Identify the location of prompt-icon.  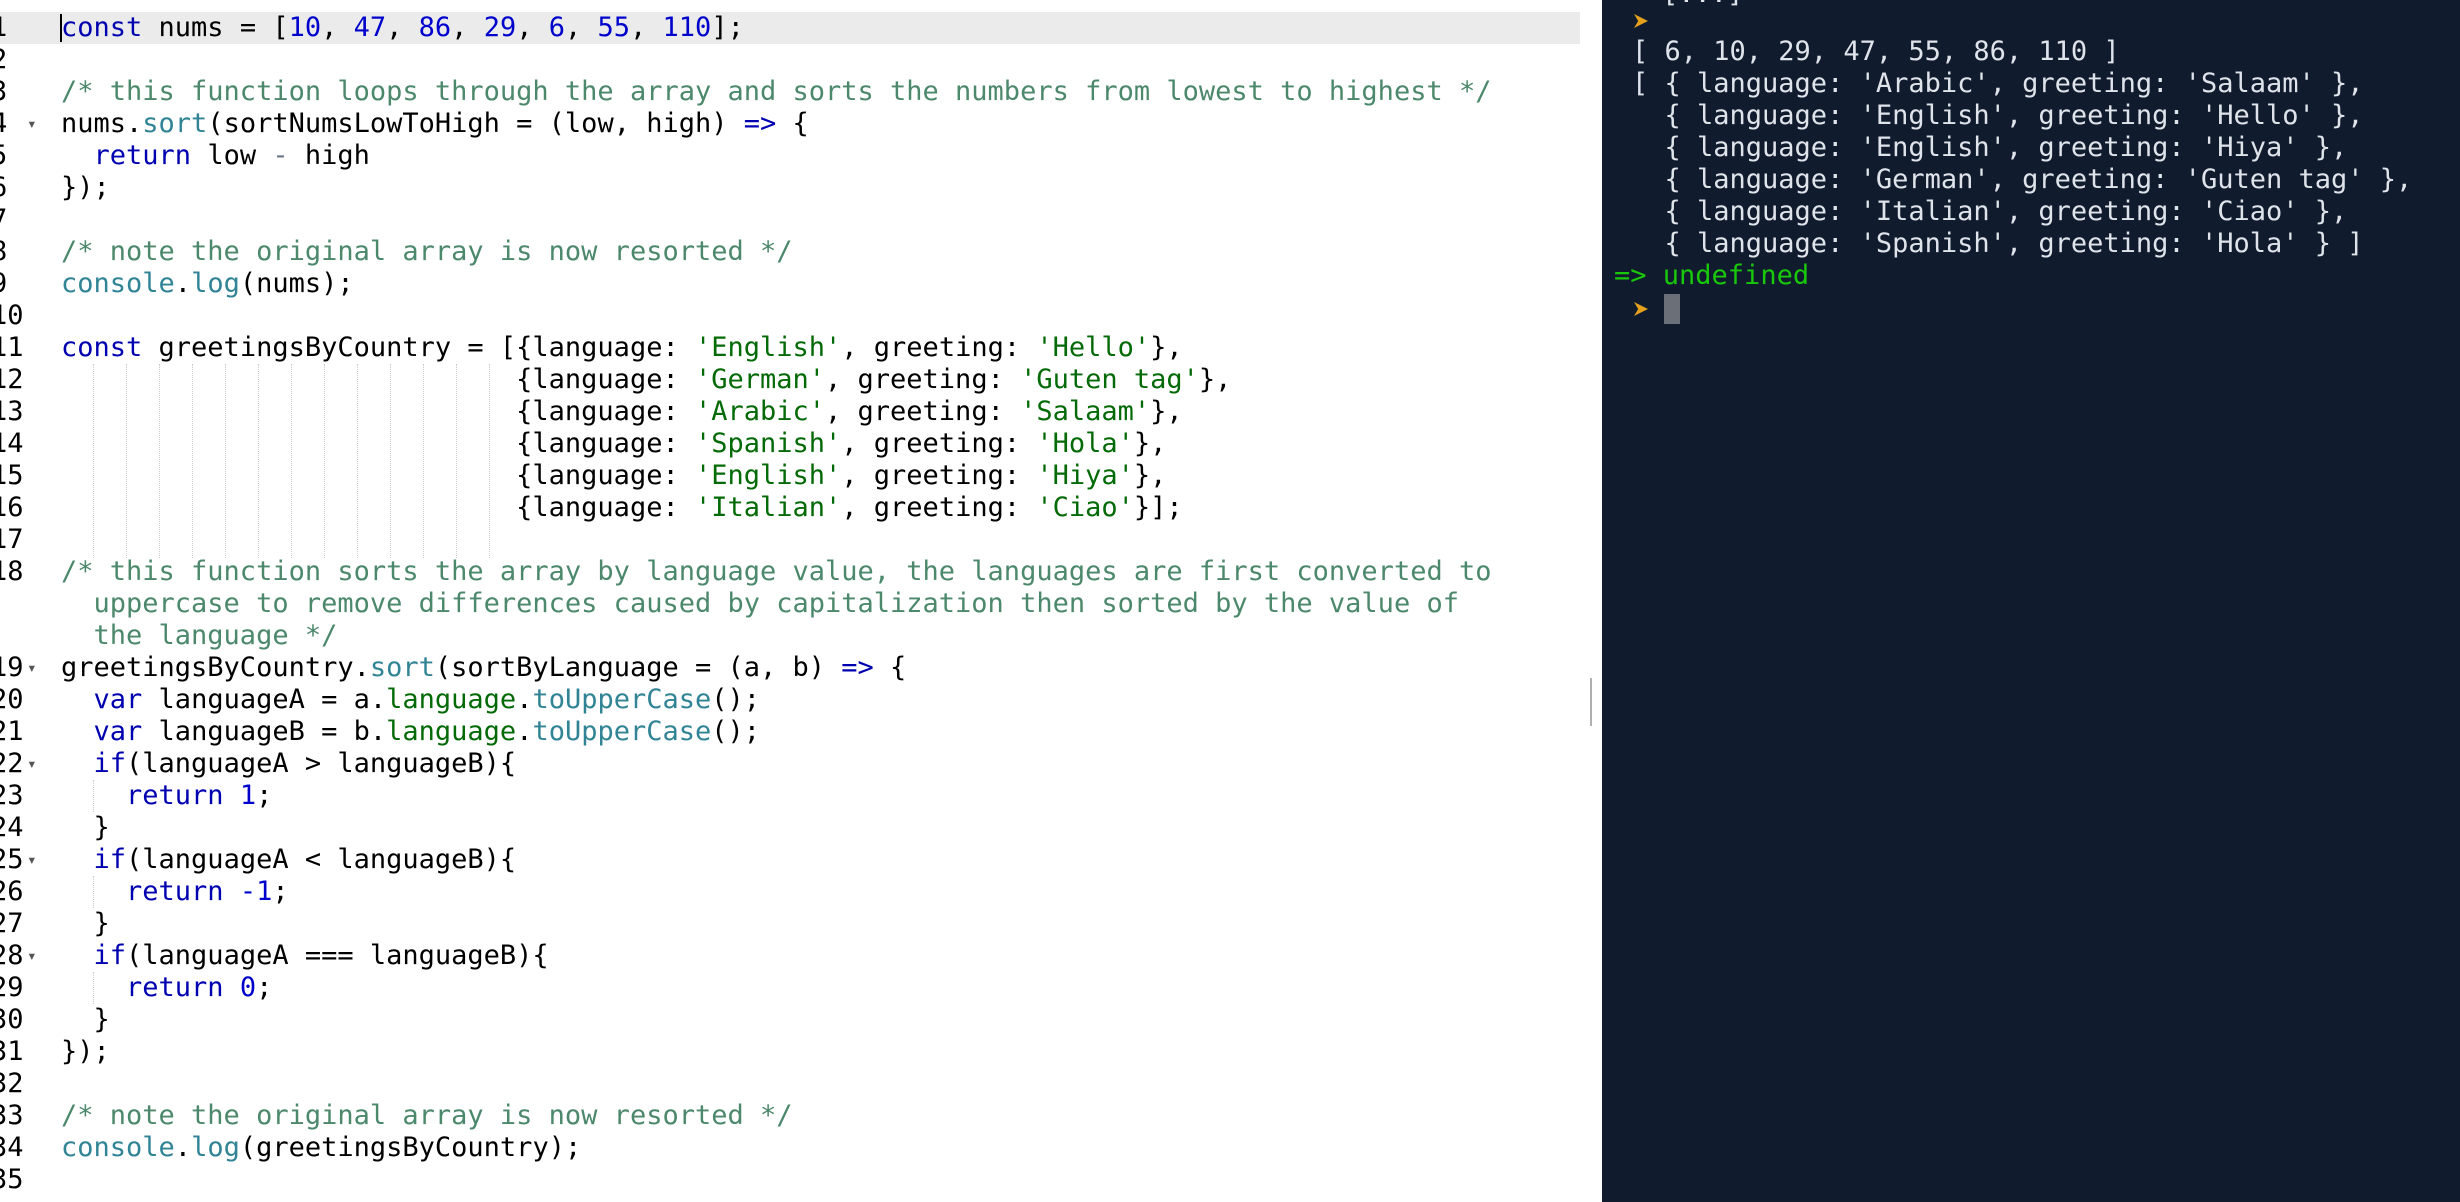
(1641, 309).